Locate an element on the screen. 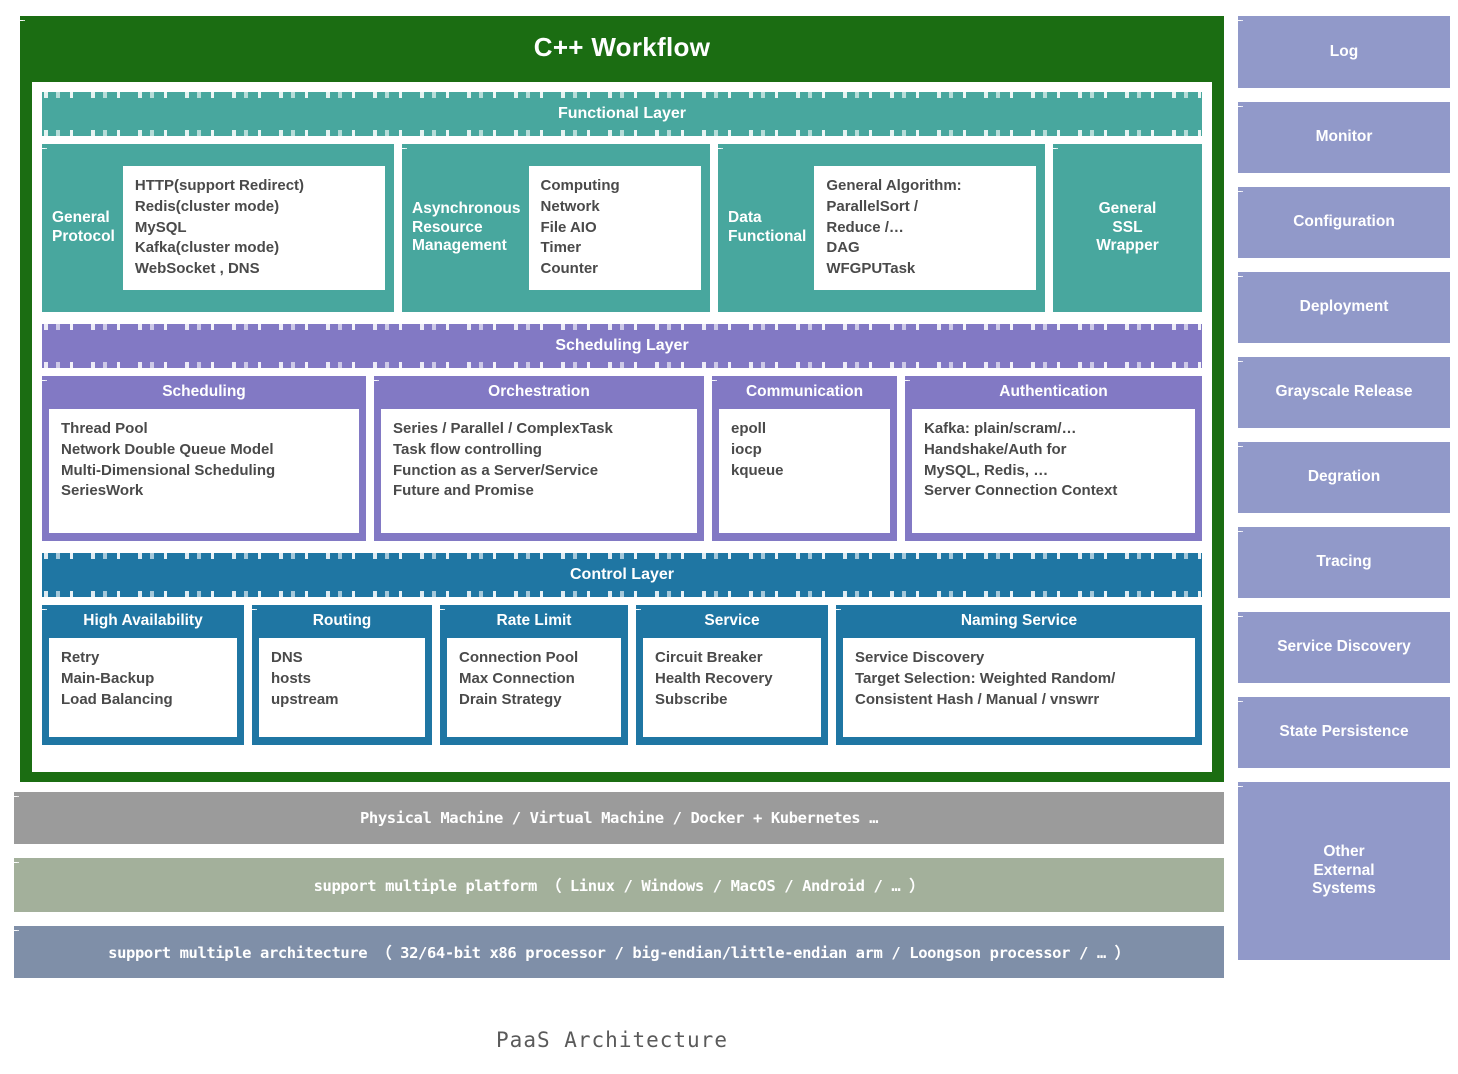 This screenshot has height=1074, width=1458. card-communication: Communication epoll iocp kqueue is located at coordinates (803, 457).